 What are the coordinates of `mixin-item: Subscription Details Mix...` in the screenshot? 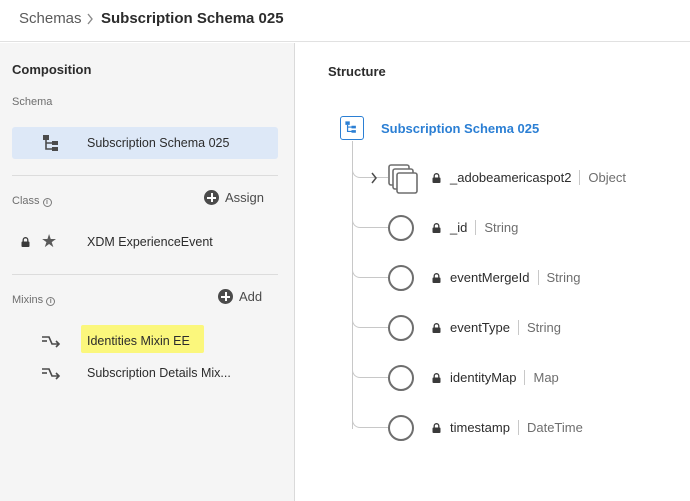 It's located at (147, 373).